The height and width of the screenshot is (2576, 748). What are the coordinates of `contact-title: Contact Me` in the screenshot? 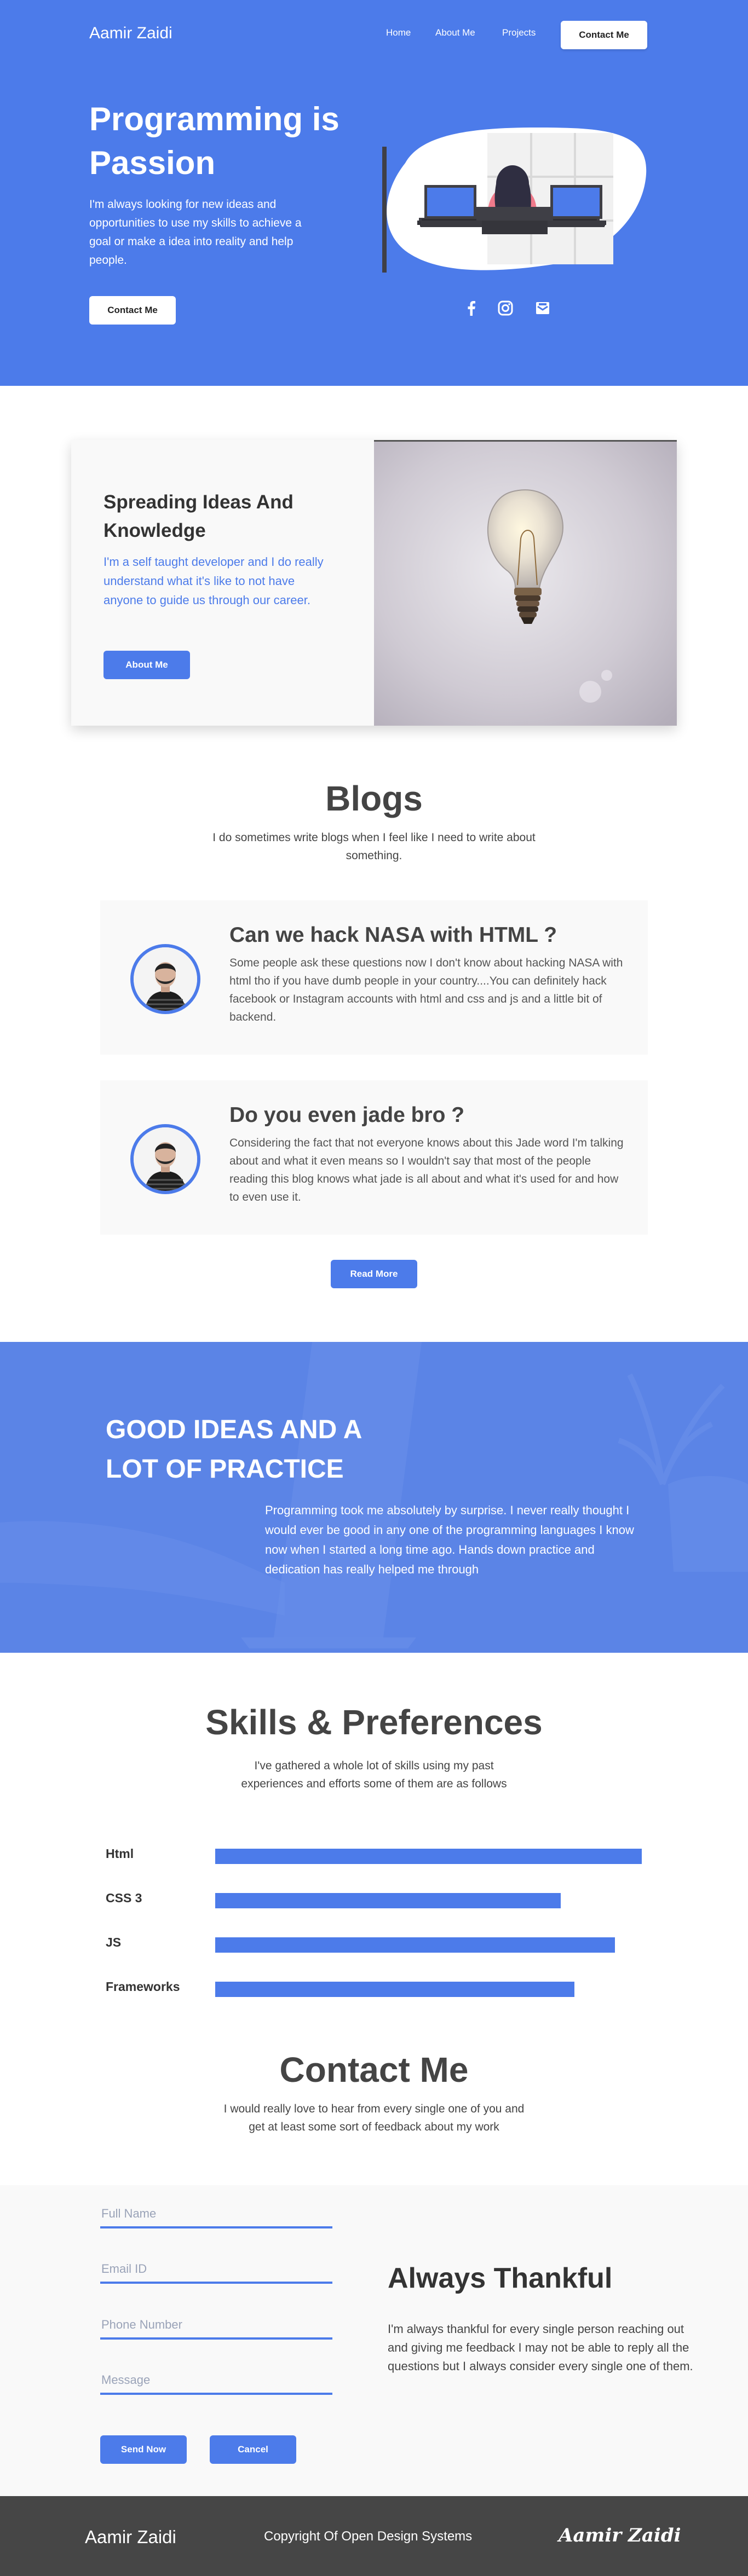 It's located at (374, 2069).